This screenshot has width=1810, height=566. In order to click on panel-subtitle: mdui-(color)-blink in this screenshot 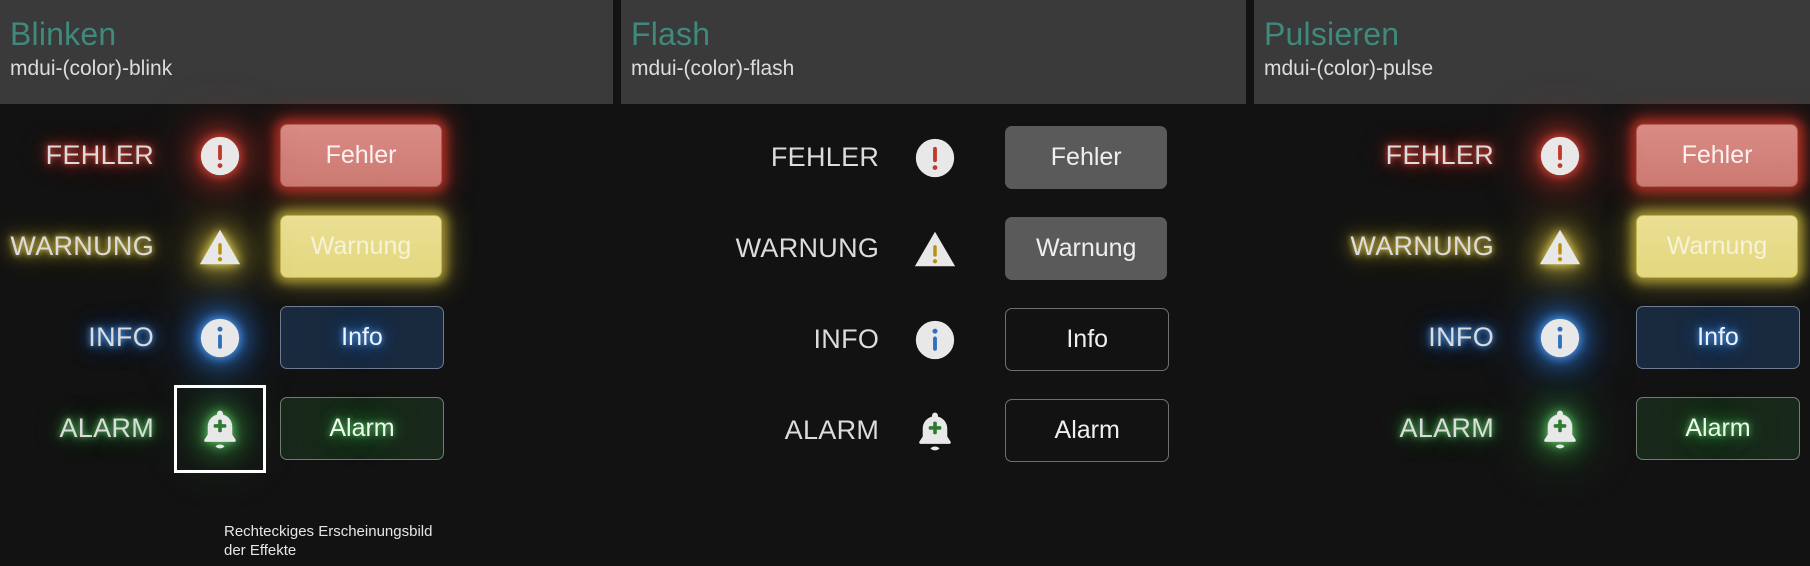, I will do `click(91, 68)`.